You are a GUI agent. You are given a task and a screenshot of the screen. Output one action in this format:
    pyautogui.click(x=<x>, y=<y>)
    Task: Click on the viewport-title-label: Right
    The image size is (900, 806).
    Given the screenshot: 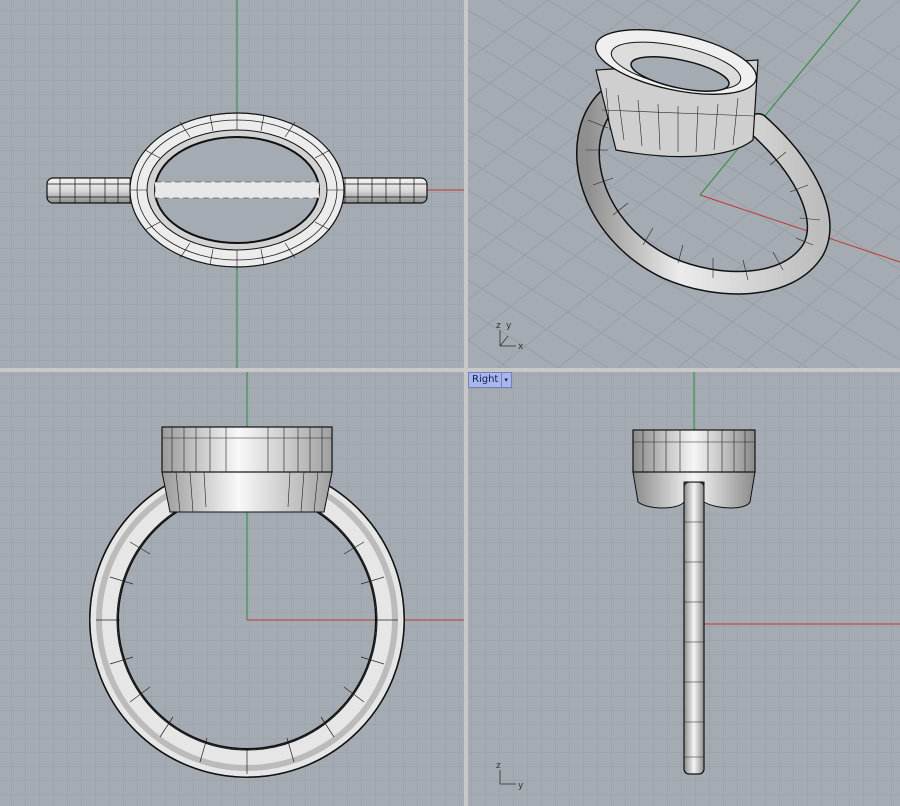 What is the action you would take?
    pyautogui.click(x=485, y=379)
    